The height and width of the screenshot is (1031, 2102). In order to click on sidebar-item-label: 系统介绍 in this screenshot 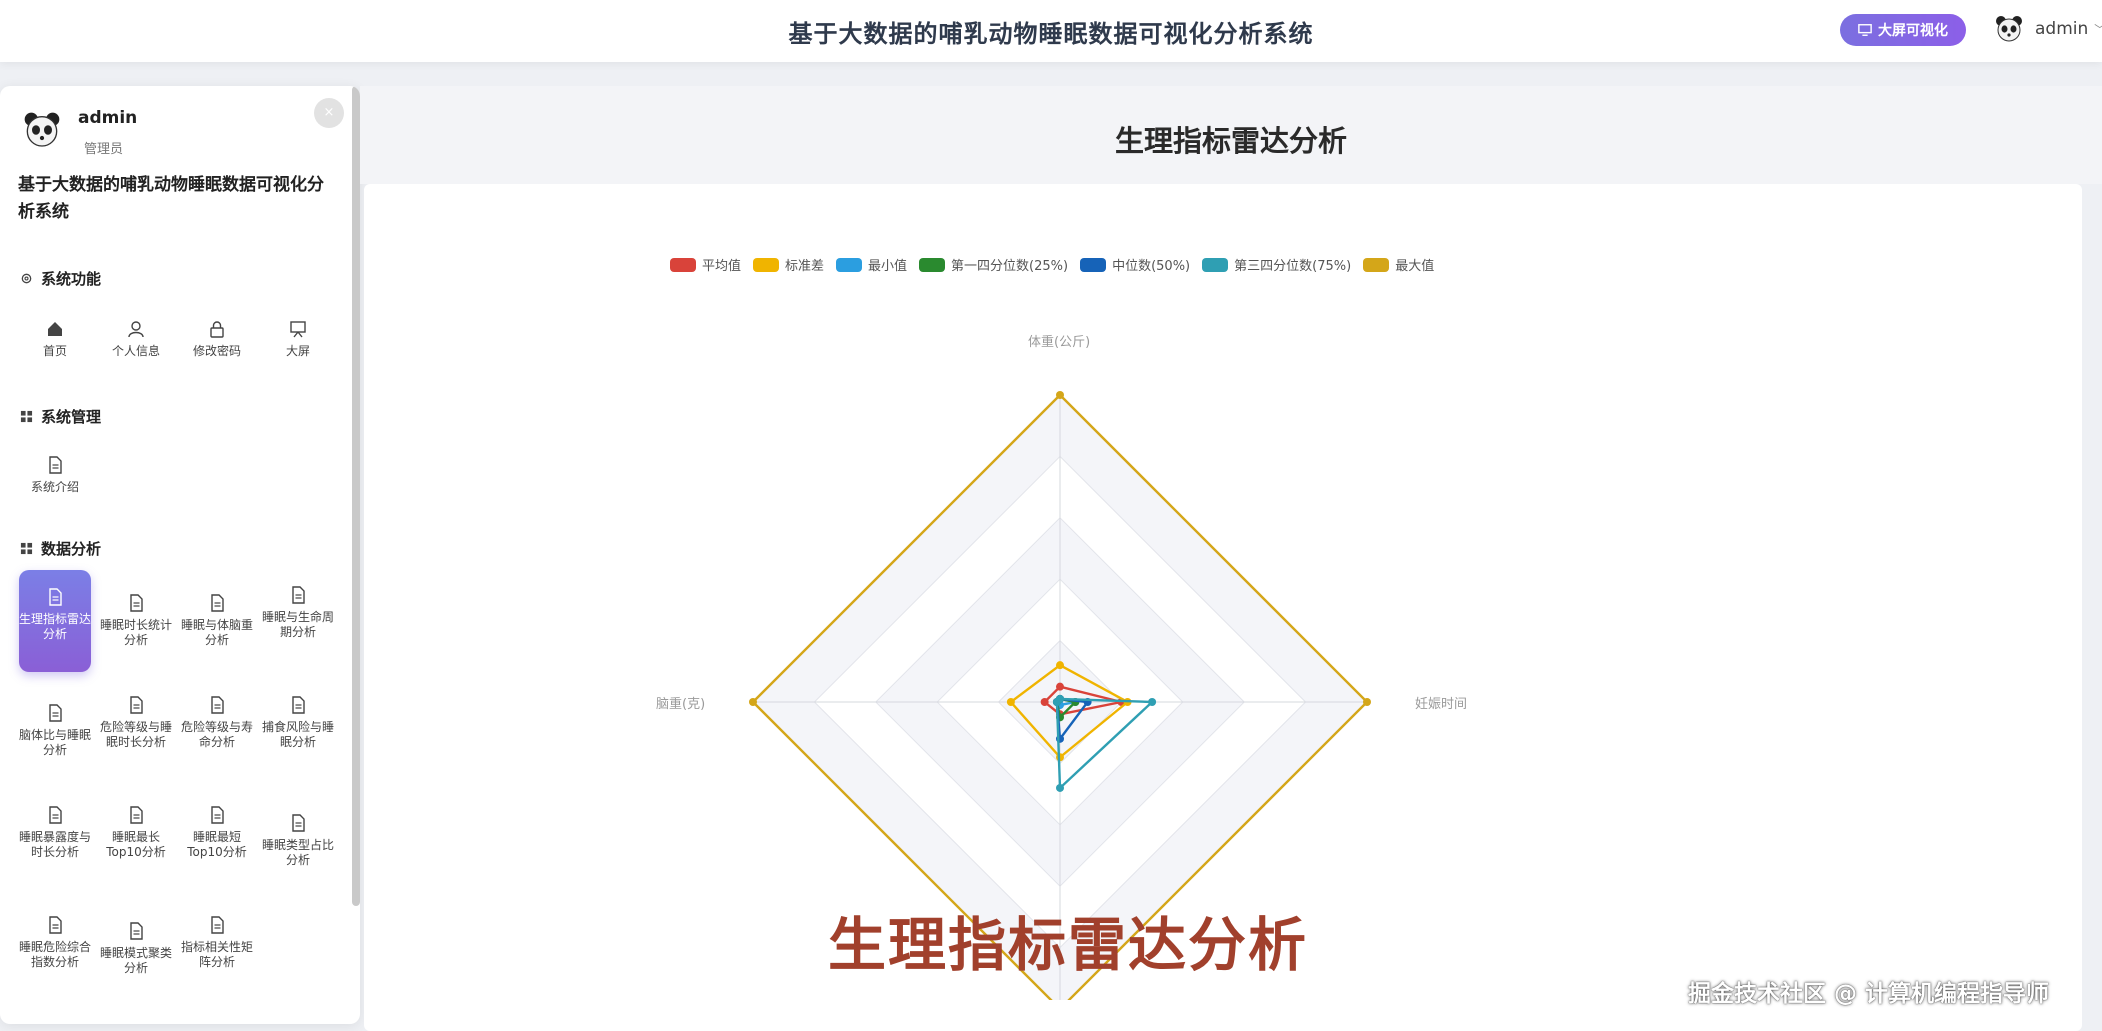, I will do `click(54, 487)`.